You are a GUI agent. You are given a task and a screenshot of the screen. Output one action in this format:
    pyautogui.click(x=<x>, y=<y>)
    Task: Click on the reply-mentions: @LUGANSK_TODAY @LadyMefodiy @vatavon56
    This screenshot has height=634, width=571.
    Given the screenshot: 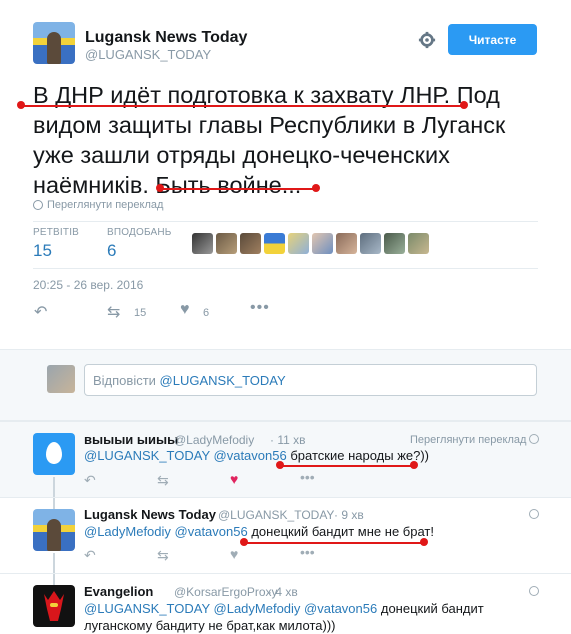 What is the action you would take?
    pyautogui.click(x=230, y=608)
    